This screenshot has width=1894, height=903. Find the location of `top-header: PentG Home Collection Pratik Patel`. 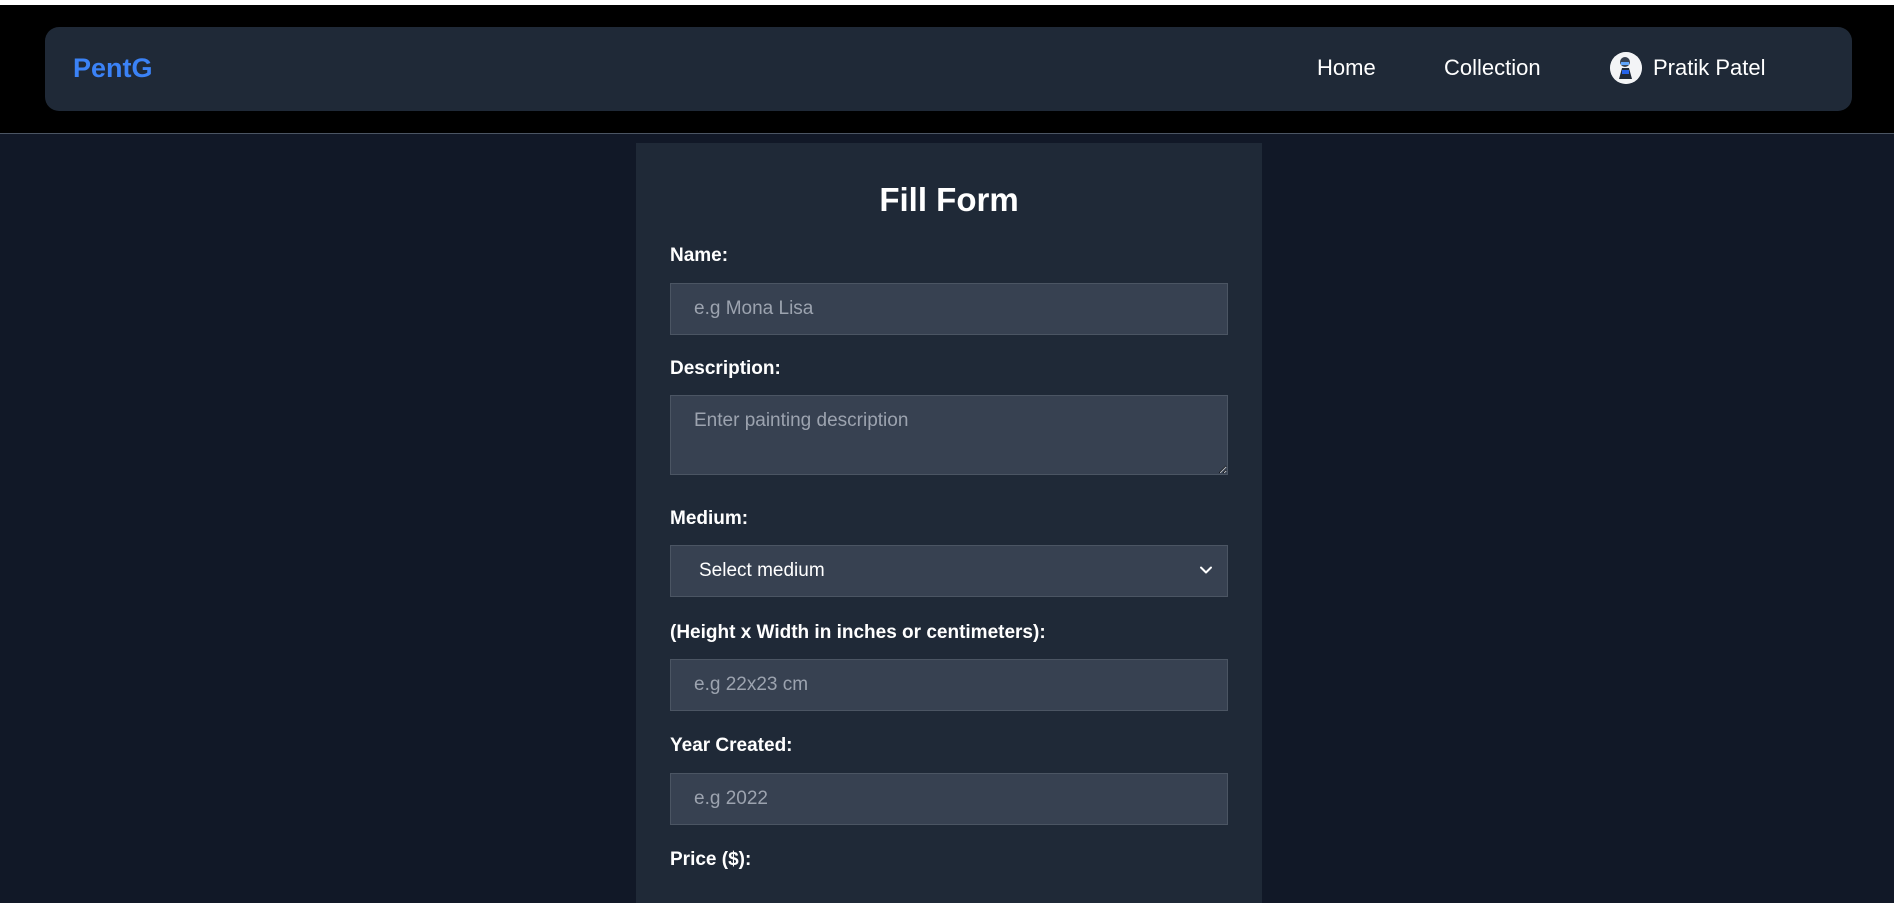

top-header: PentG Home Collection Pratik Patel is located at coordinates (947, 67).